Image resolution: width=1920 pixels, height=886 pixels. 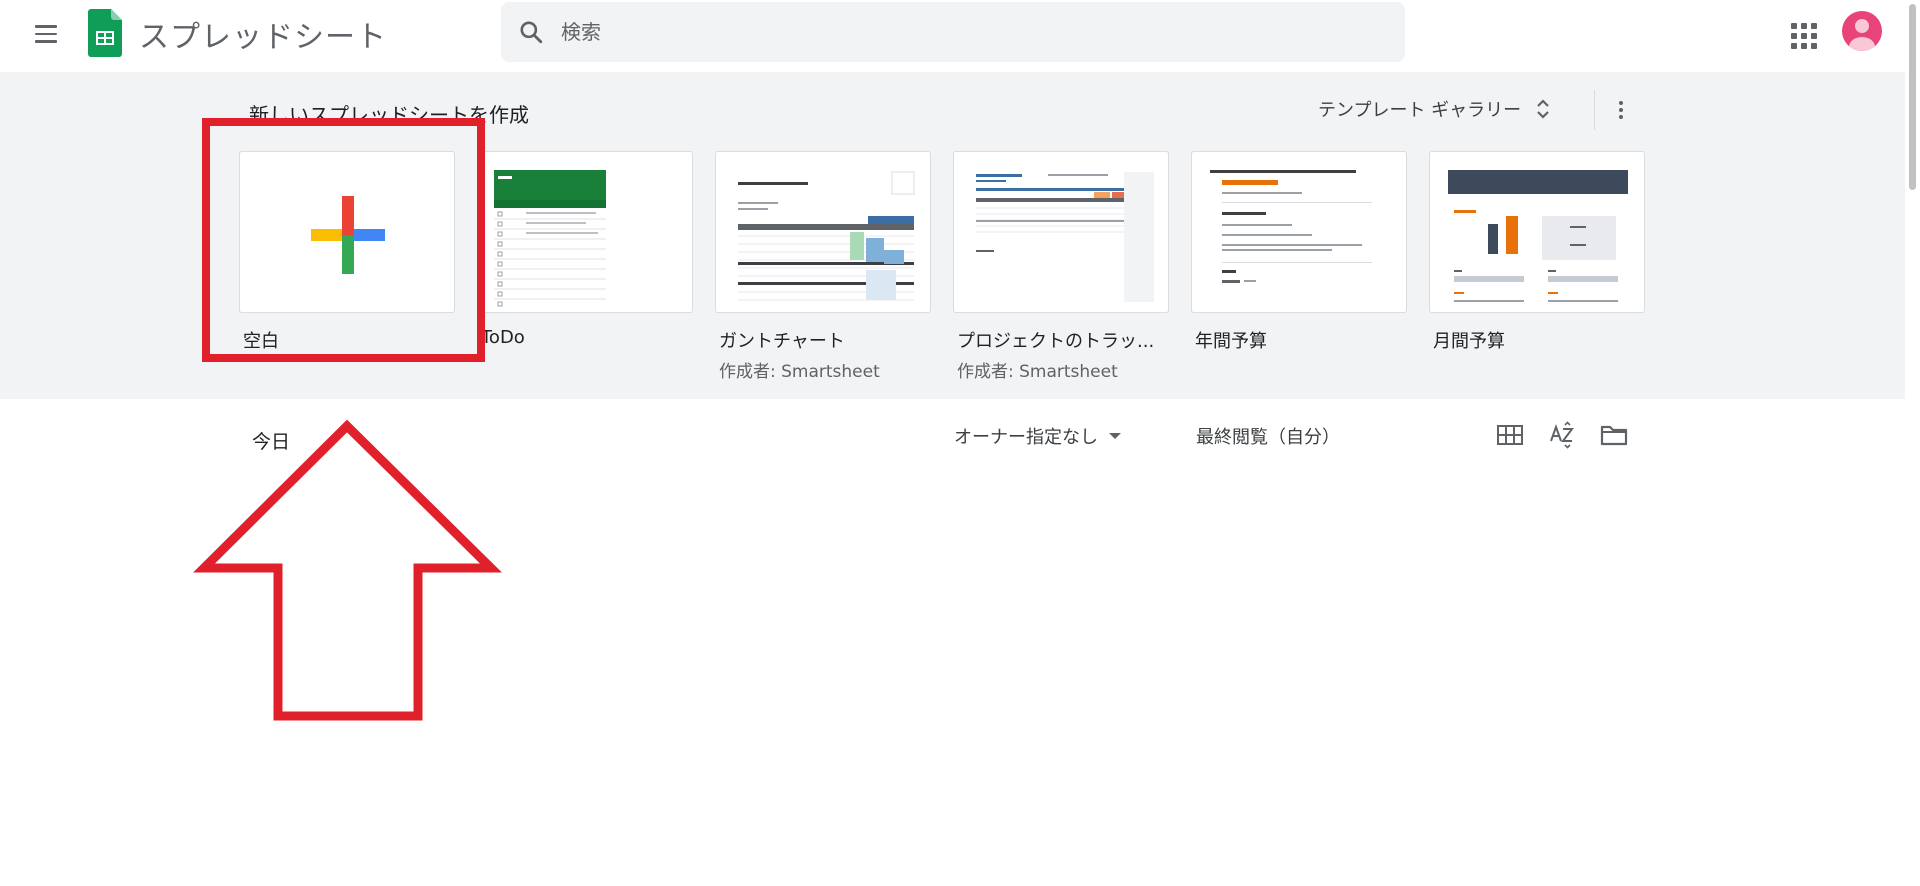 What do you see at coordinates (261, 341) in the screenshot?
I see `template-label: 空白` at bounding box center [261, 341].